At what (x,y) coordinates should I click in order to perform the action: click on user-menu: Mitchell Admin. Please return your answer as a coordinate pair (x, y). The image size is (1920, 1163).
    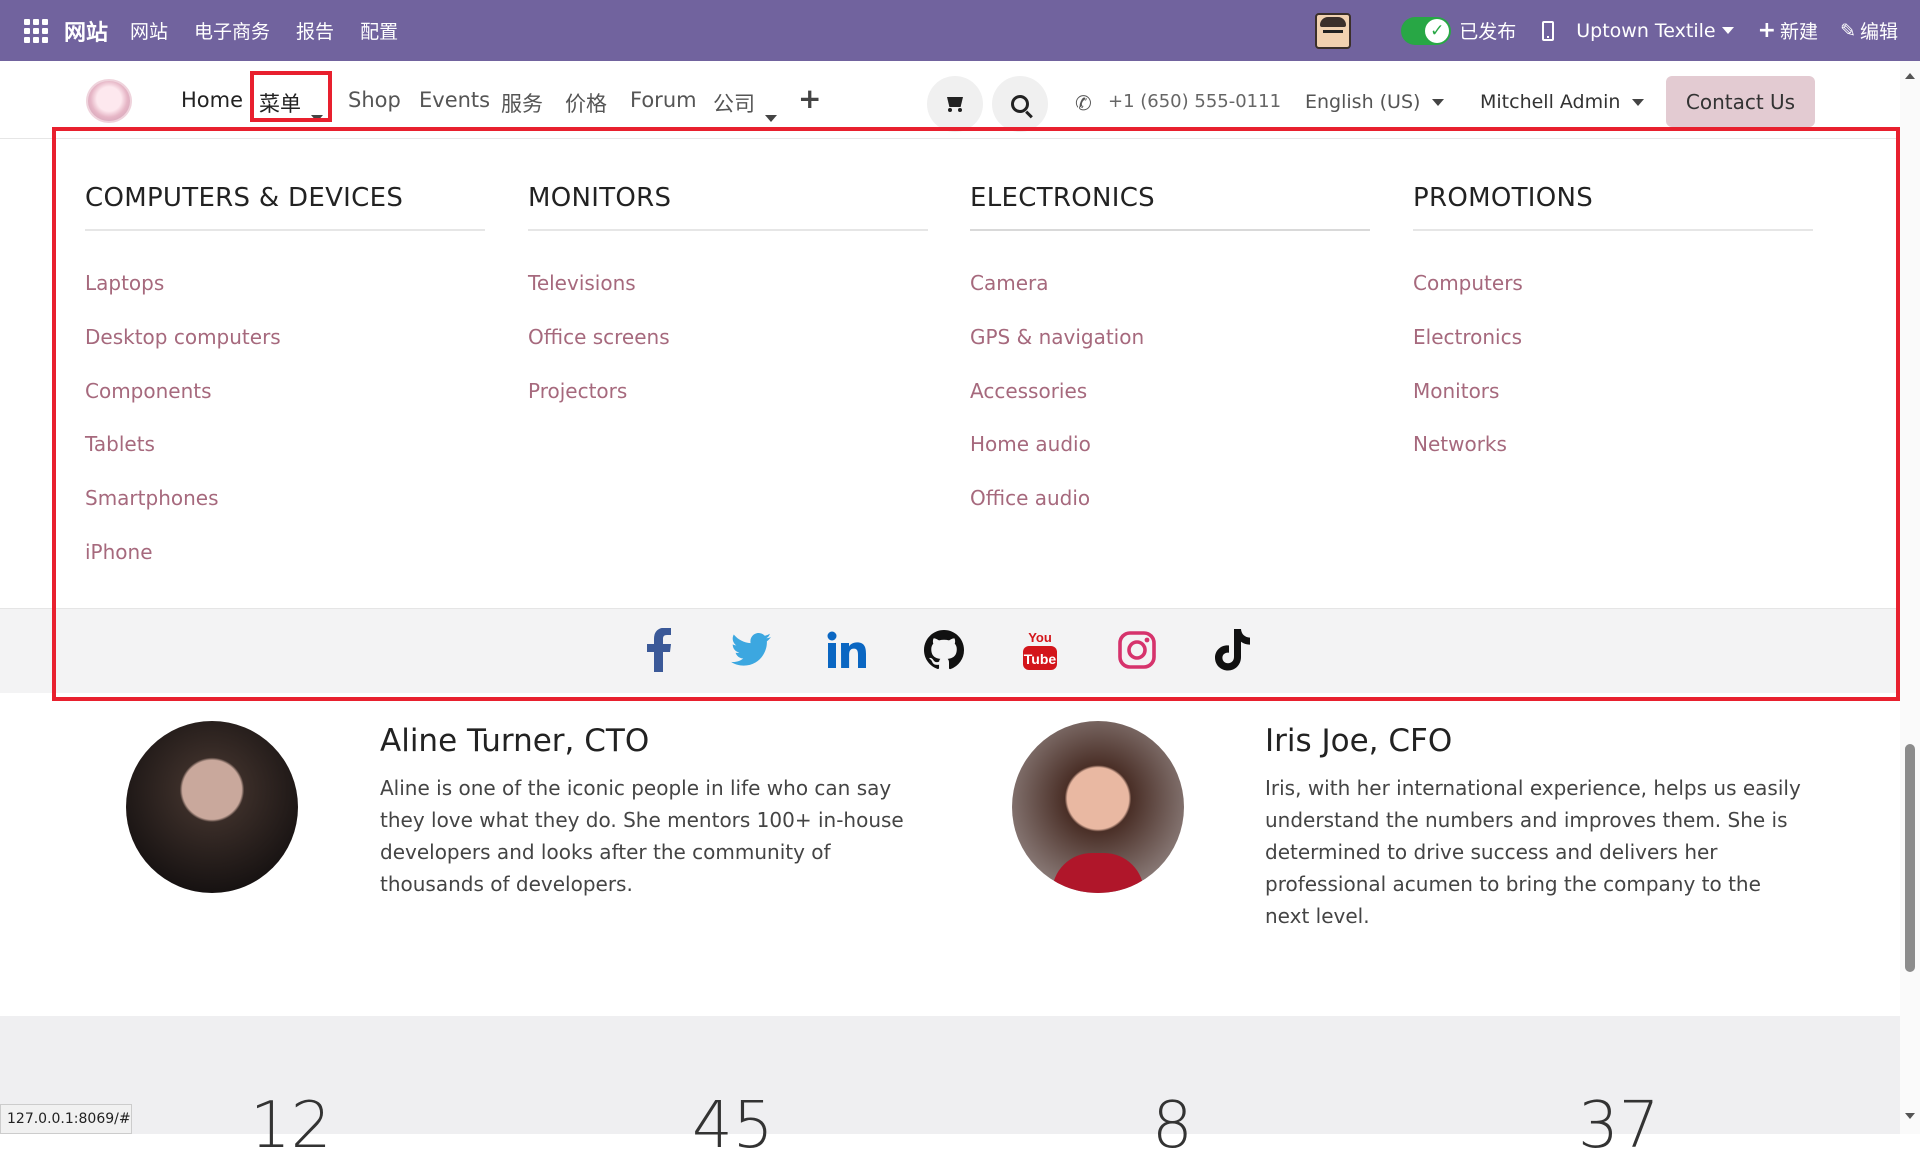
    Looking at the image, I should click on (1562, 102).